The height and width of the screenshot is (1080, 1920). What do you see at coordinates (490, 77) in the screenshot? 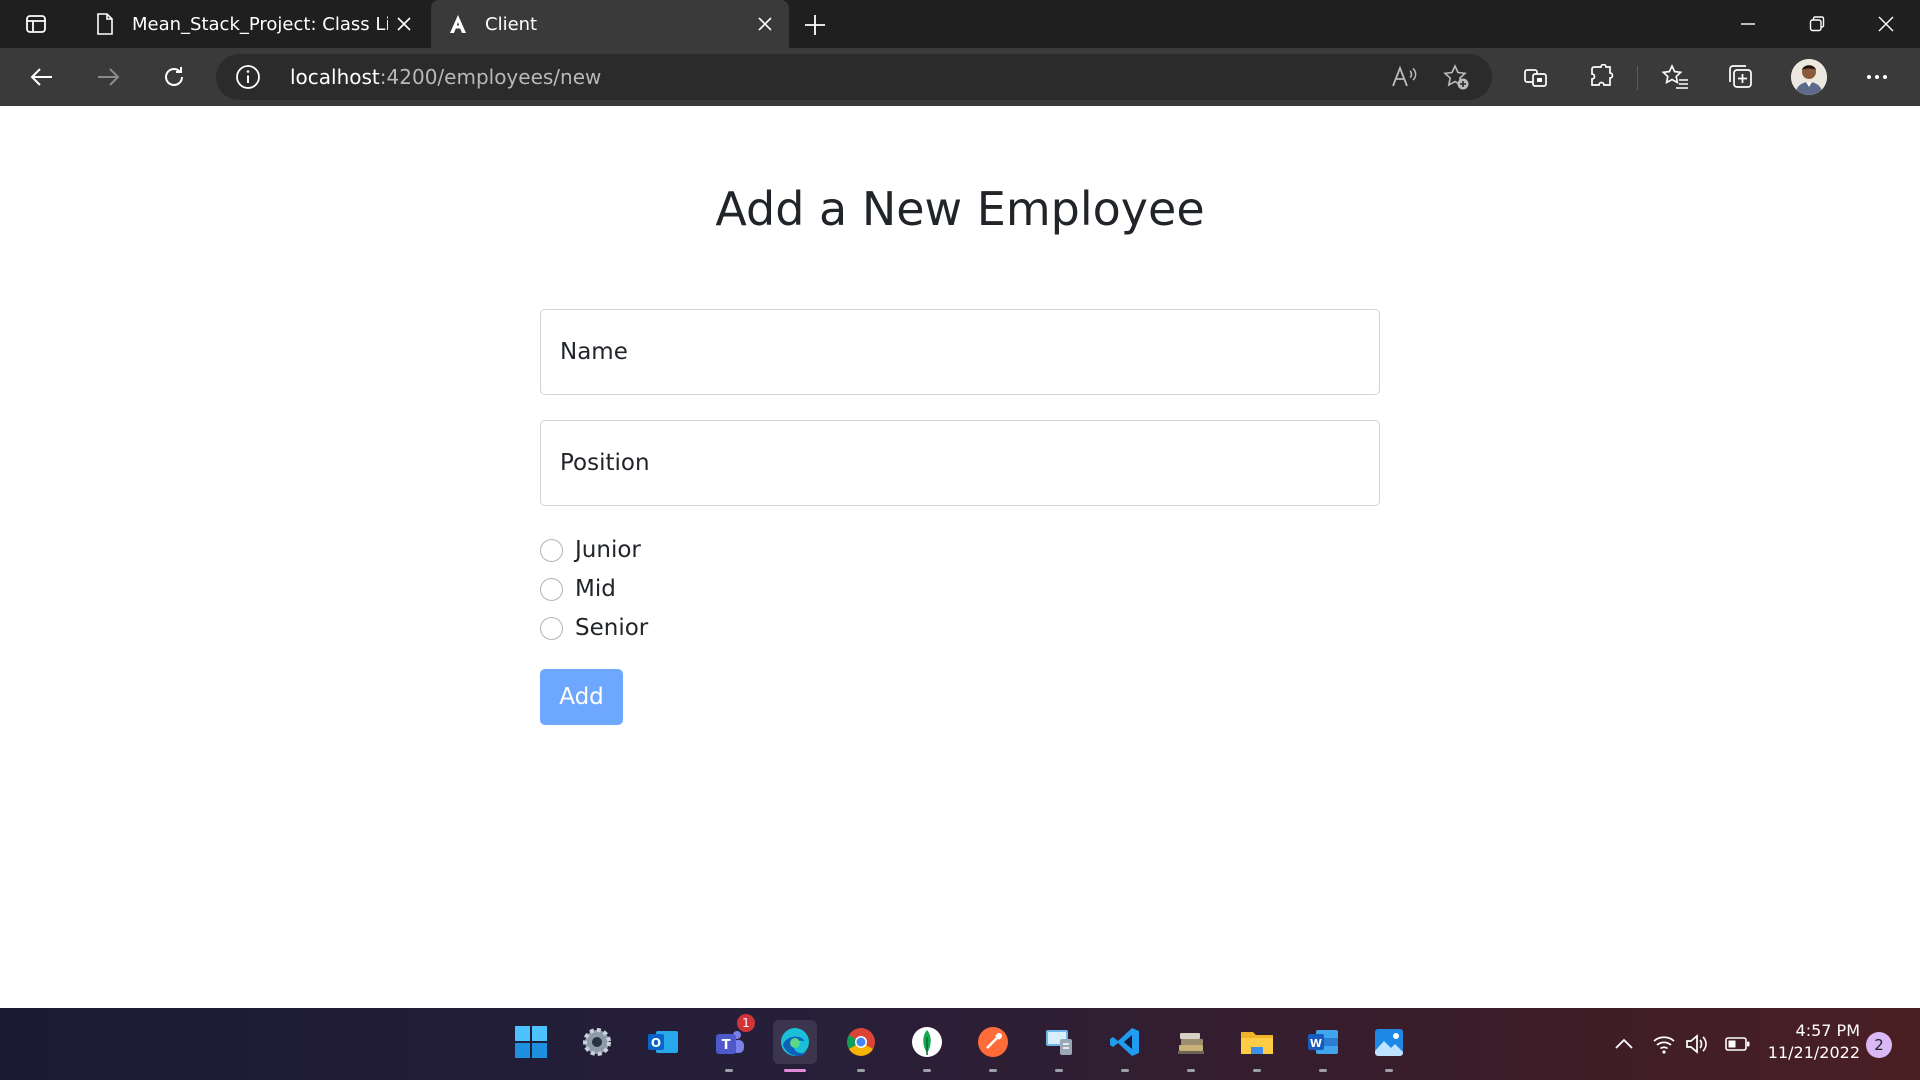
I see `url-path: :4200/employees/new` at bounding box center [490, 77].